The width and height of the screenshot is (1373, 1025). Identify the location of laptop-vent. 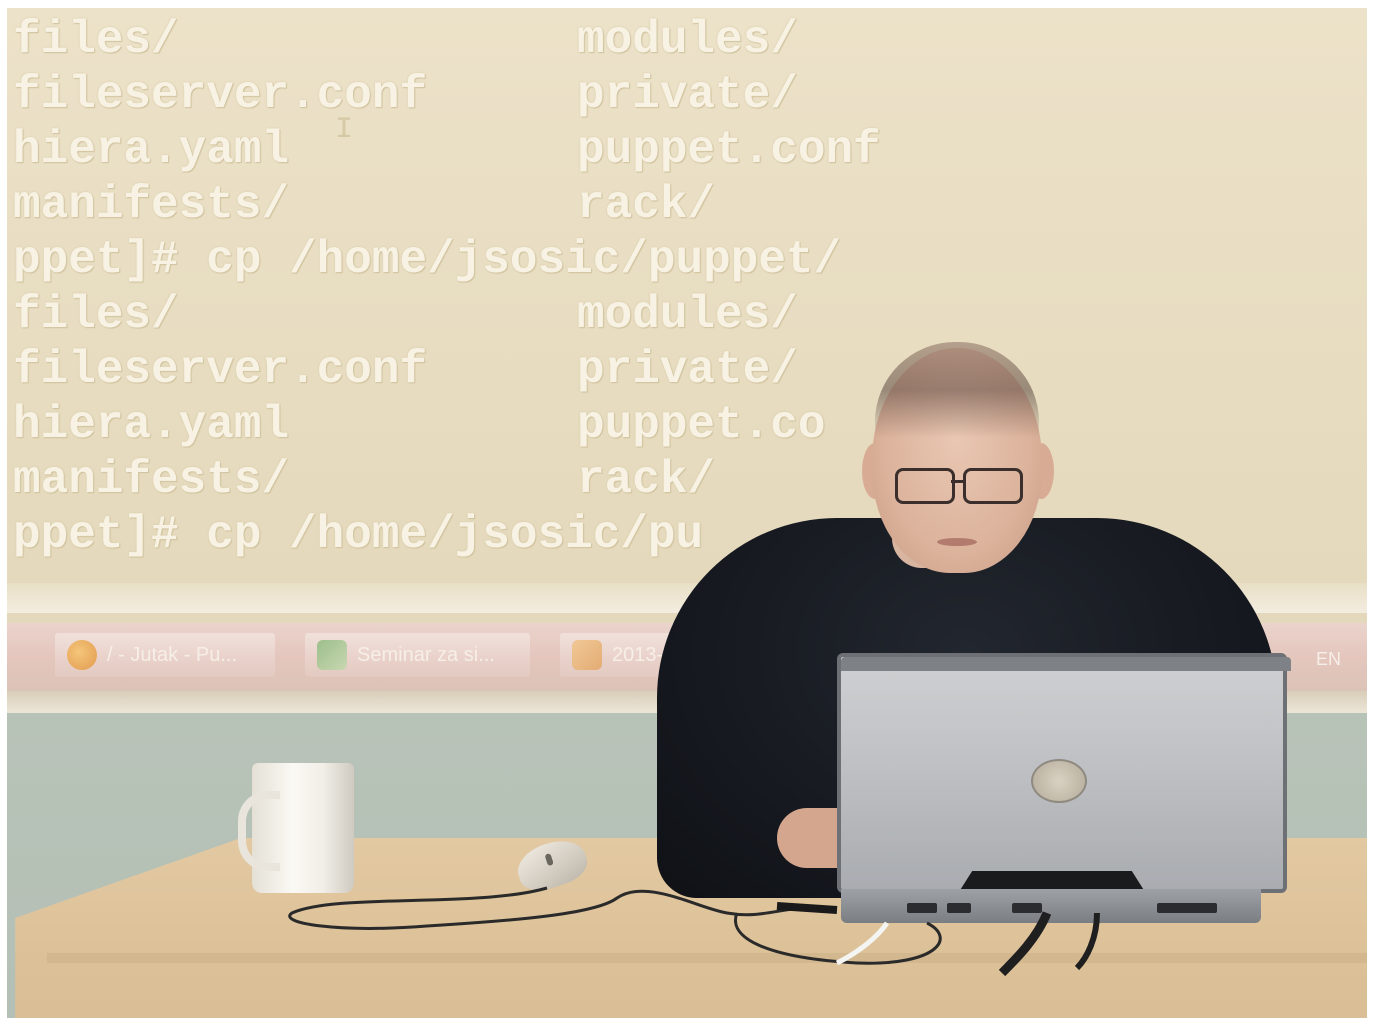
(1187, 908).